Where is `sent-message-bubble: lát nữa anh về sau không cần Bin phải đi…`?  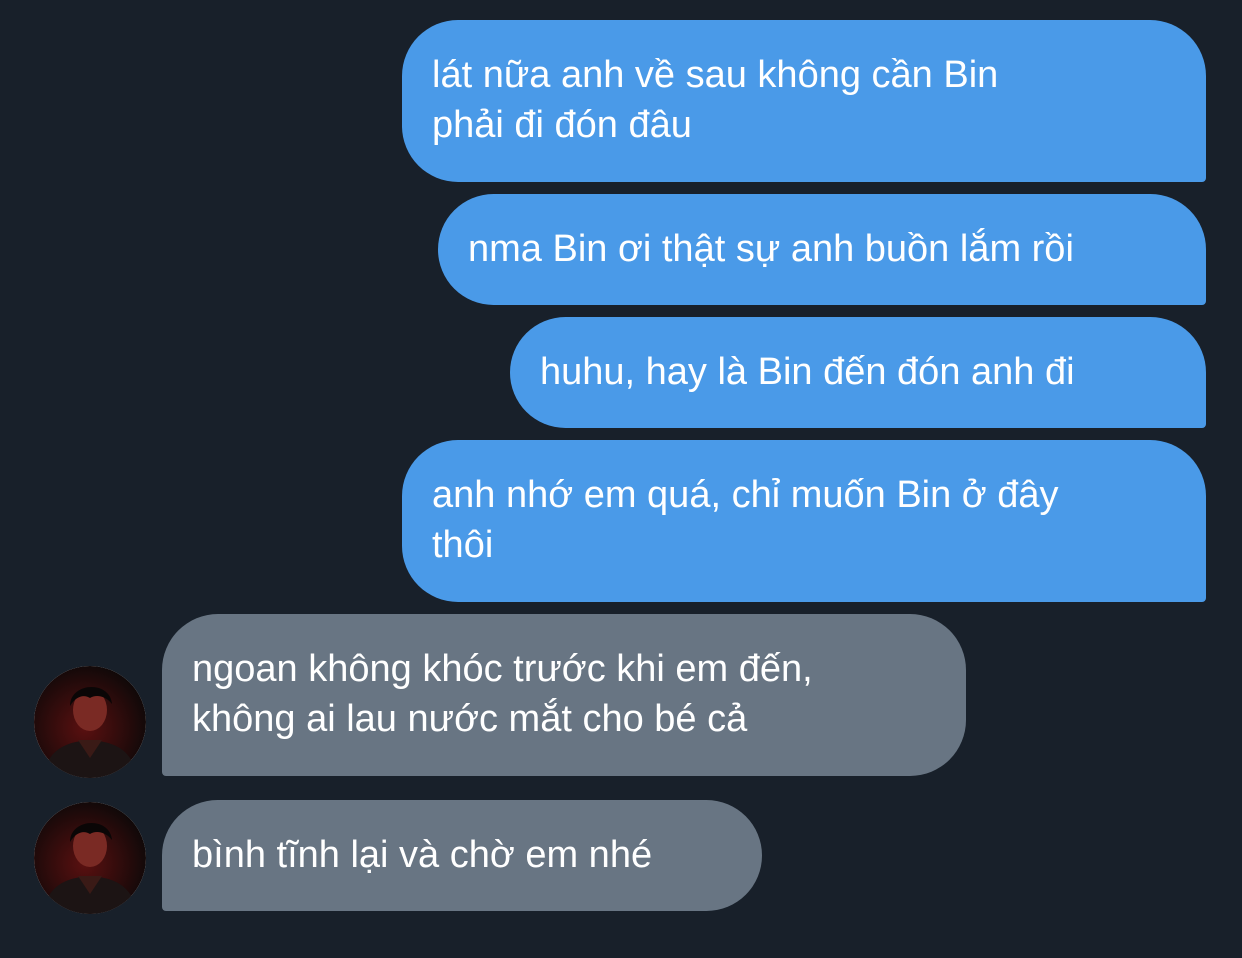
sent-message-bubble: lát nữa anh về sau không cần Bin phải đi… is located at coordinates (804, 101).